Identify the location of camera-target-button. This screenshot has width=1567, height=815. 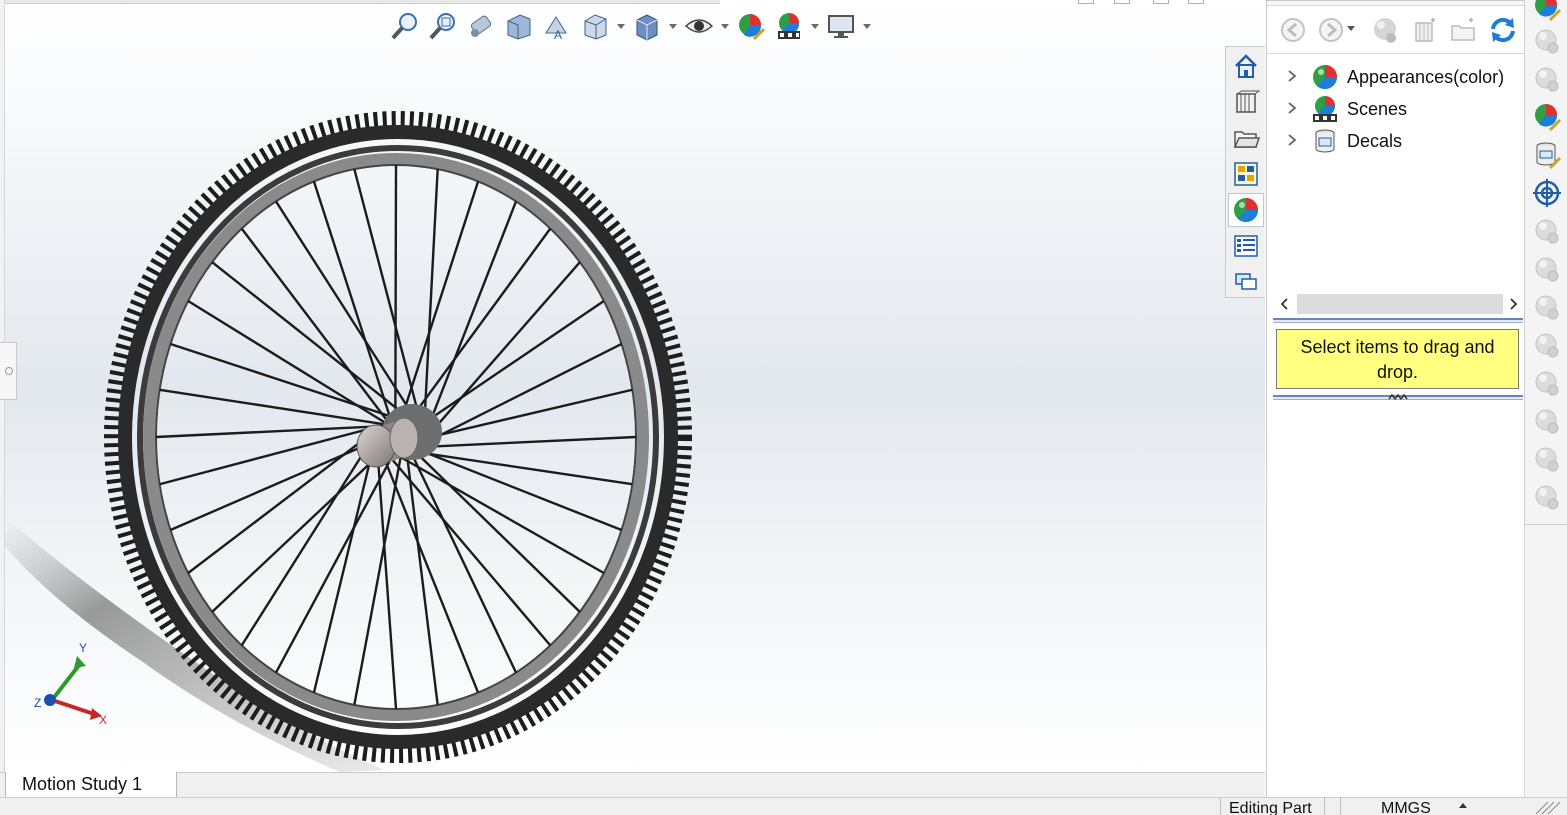
(1547, 193).